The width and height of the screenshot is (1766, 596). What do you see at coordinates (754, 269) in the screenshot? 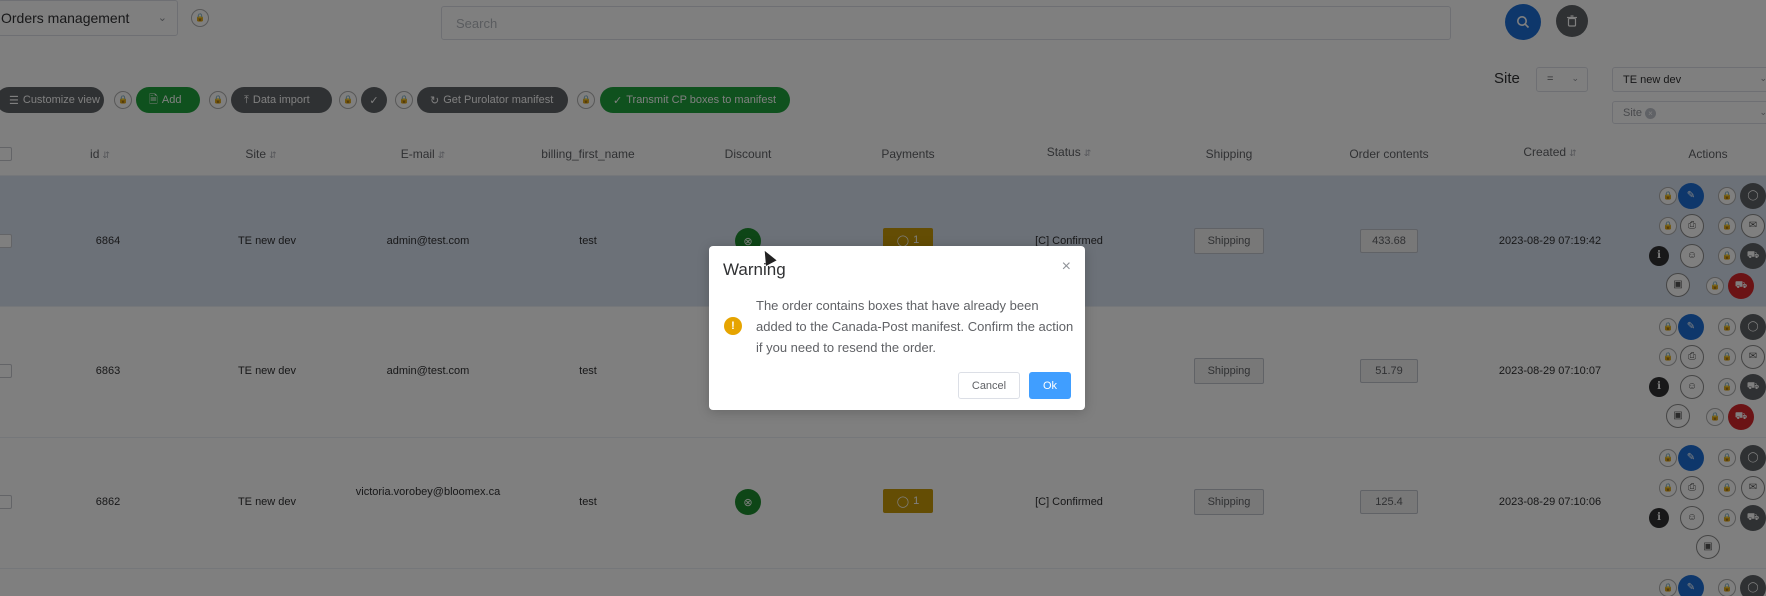
I see `dialog-title: Warning` at bounding box center [754, 269].